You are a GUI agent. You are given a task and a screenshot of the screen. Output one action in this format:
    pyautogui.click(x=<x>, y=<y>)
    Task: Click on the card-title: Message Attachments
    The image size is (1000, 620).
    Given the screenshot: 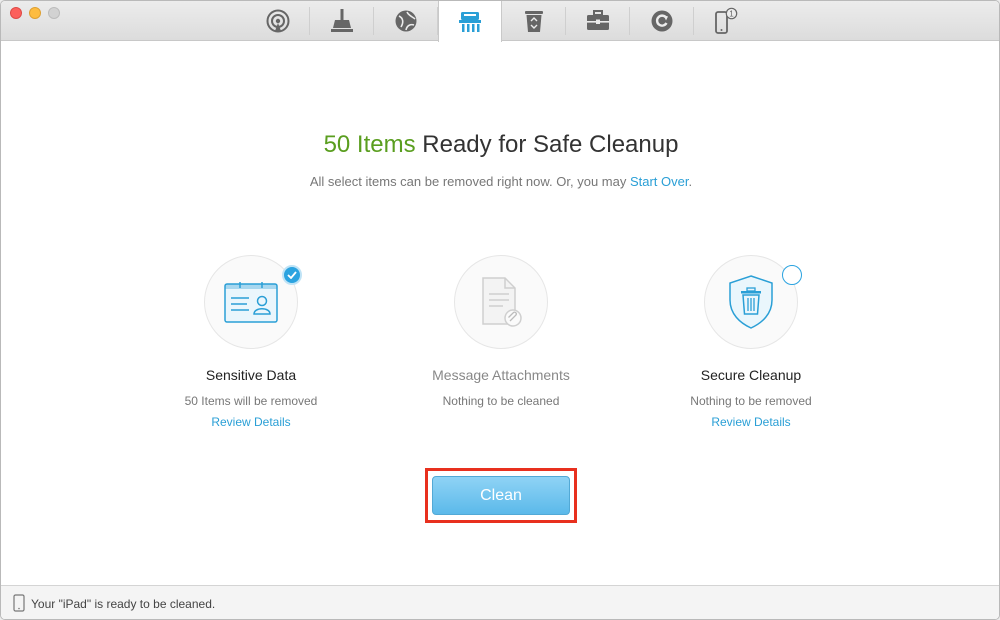 What is the action you would take?
    pyautogui.click(x=501, y=375)
    